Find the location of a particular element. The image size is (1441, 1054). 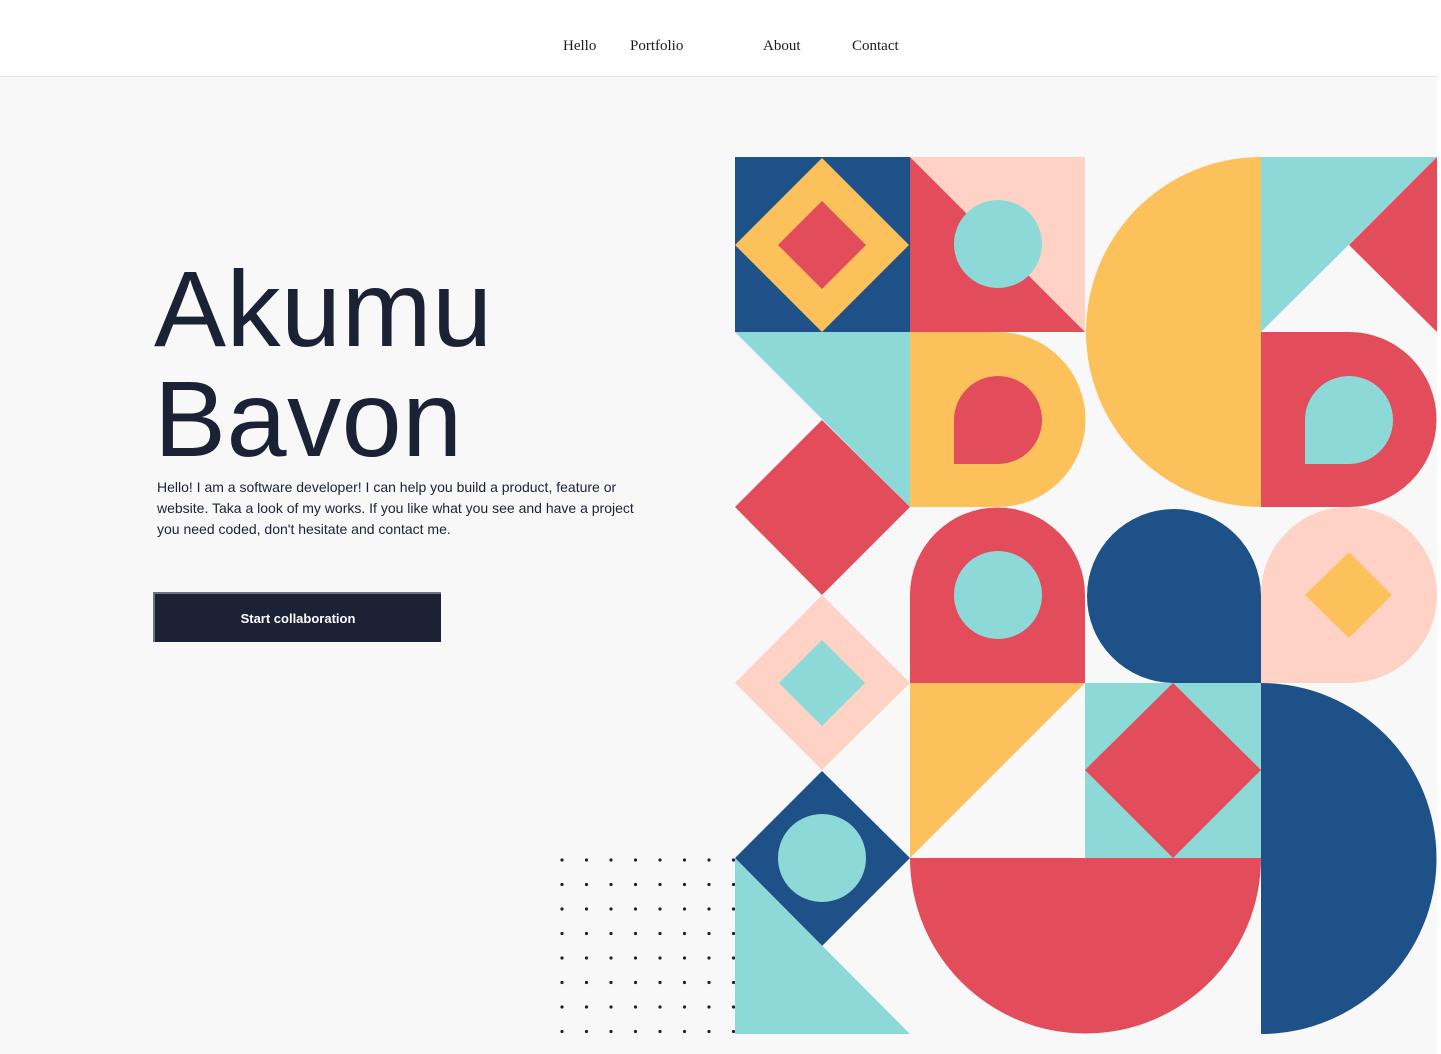

scrollbar-track is located at coordinates (1439, 527).